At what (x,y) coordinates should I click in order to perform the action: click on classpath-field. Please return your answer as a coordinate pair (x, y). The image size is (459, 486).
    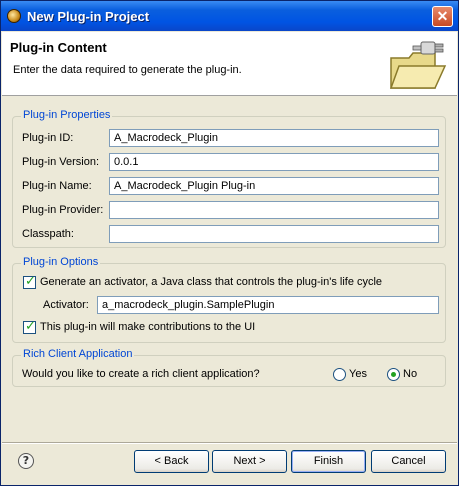
    Looking at the image, I should click on (274, 234).